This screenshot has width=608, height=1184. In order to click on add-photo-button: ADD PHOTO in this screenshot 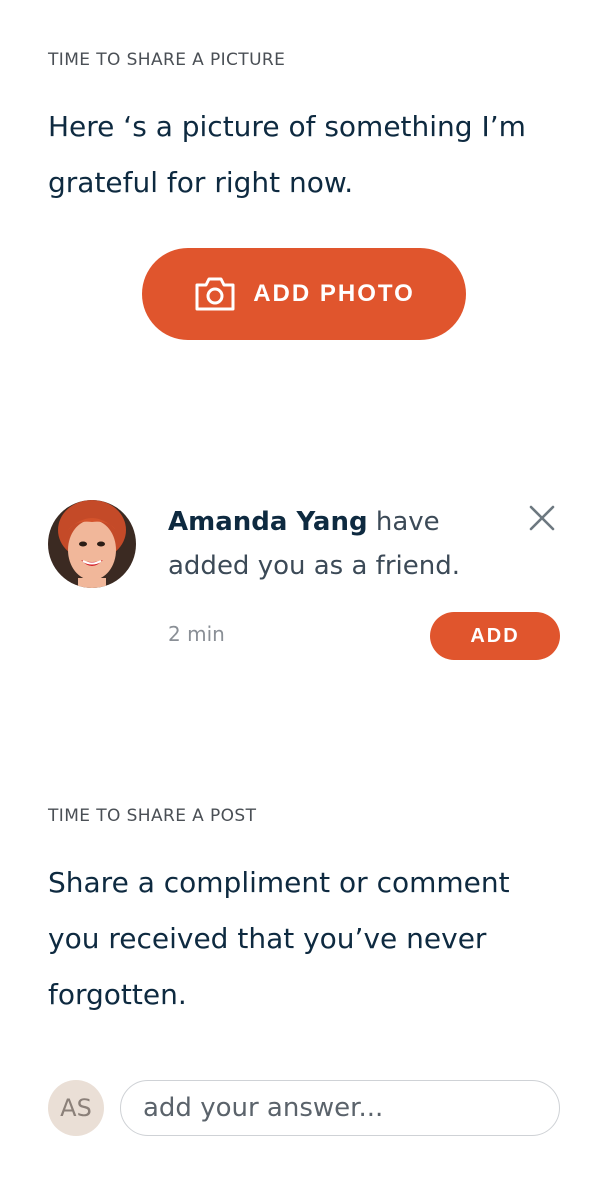, I will do `click(304, 294)`.